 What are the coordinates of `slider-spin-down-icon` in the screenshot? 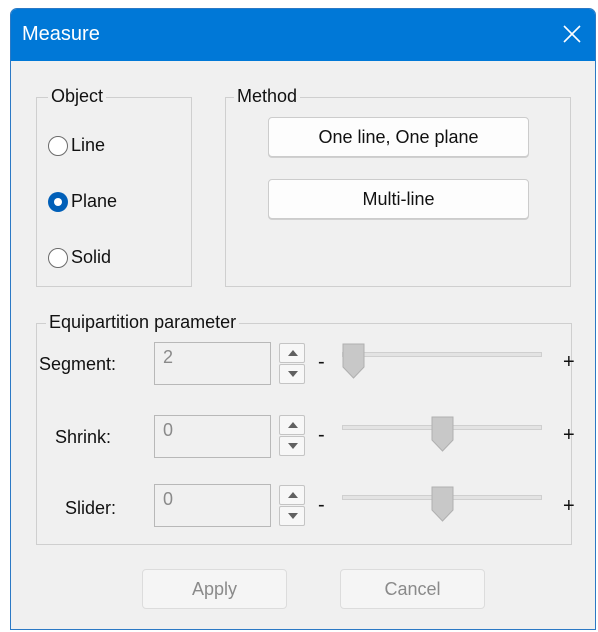 It's located at (292, 516).